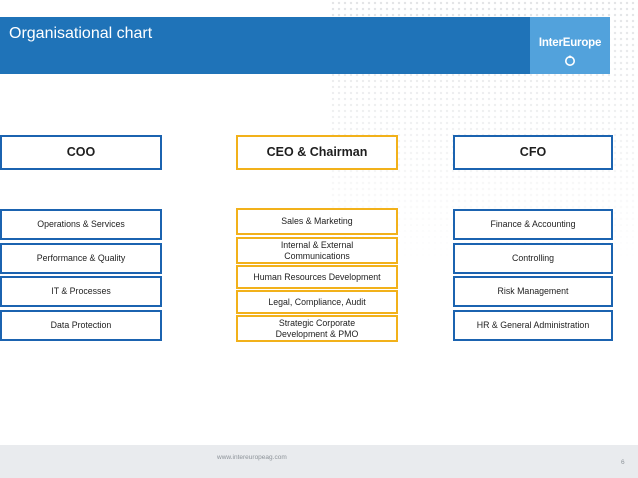 This screenshot has height=478, width=638. I want to click on ceo-item-label: Internal & External Communications, so click(317, 250).